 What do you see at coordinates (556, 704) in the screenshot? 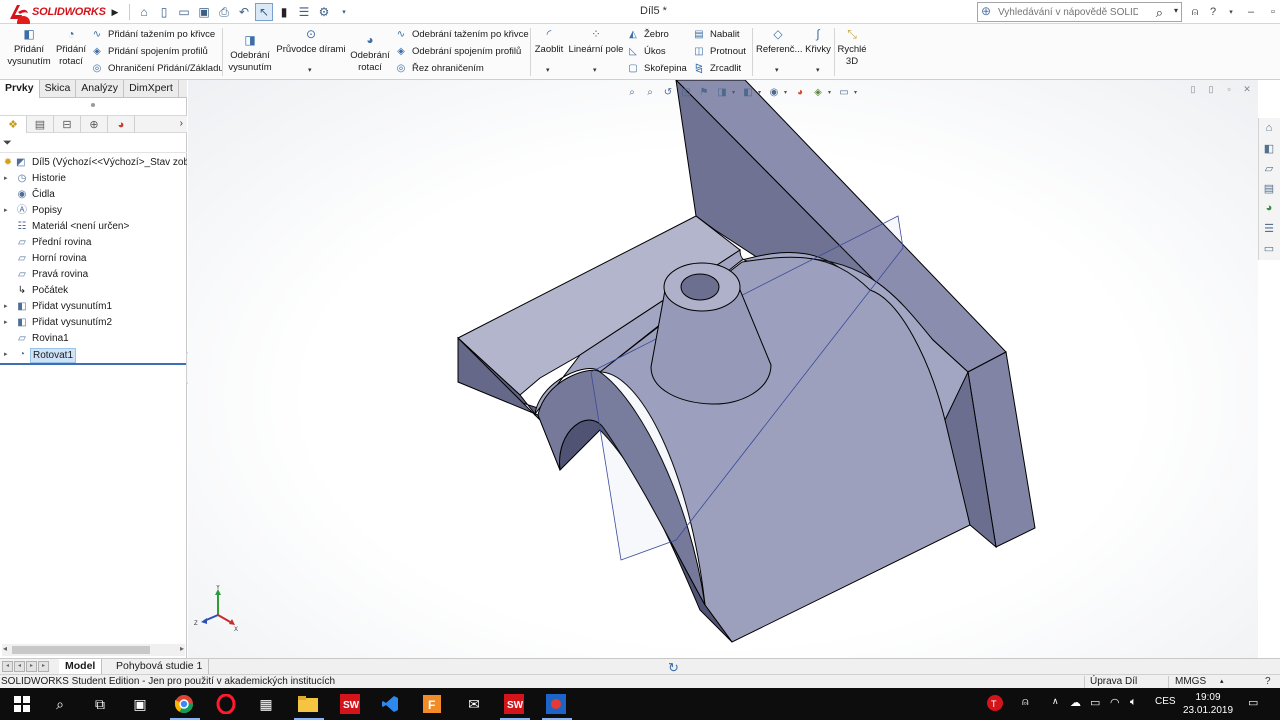
I see `recording-app-icon` at bounding box center [556, 704].